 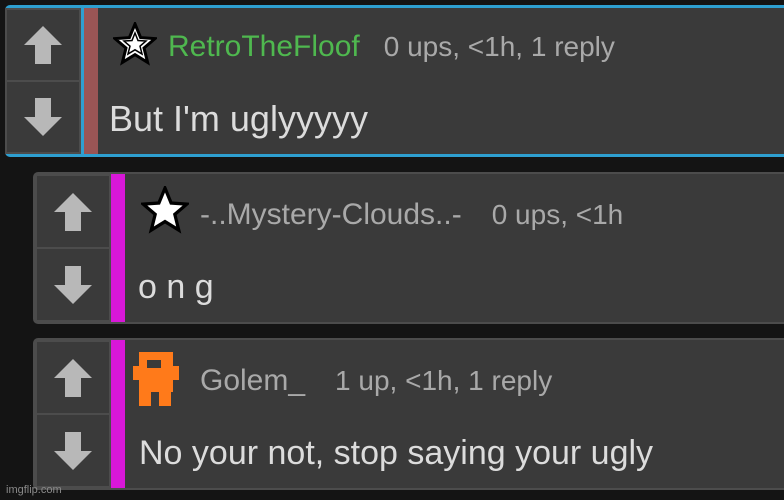 What do you see at coordinates (499, 46) in the screenshot?
I see `comment-meta: 0 ups, <1h, 1 reply` at bounding box center [499, 46].